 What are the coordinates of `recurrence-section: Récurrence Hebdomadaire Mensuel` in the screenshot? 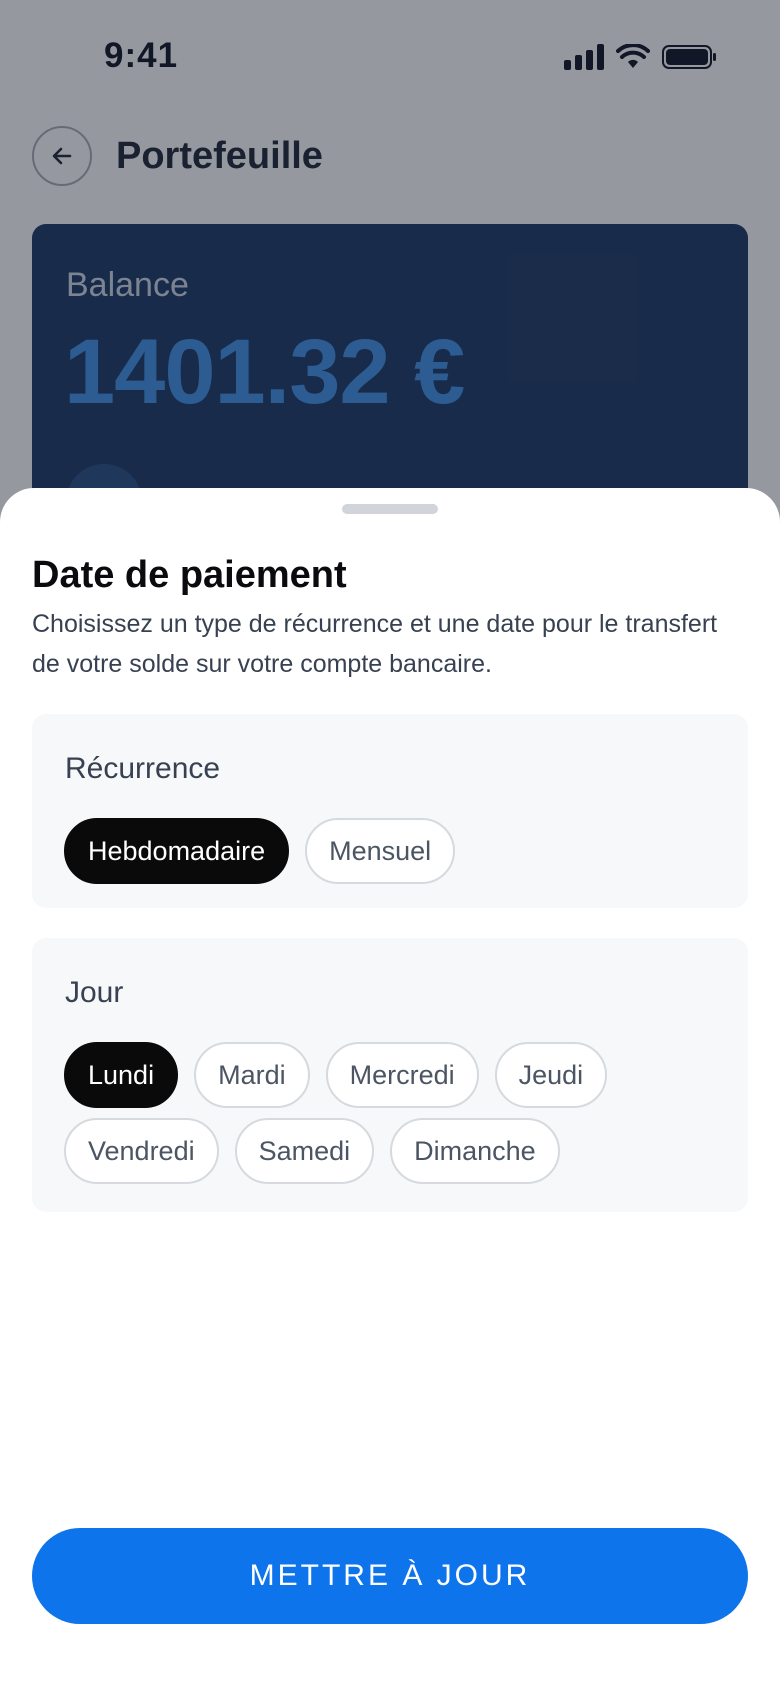 It's located at (390, 811).